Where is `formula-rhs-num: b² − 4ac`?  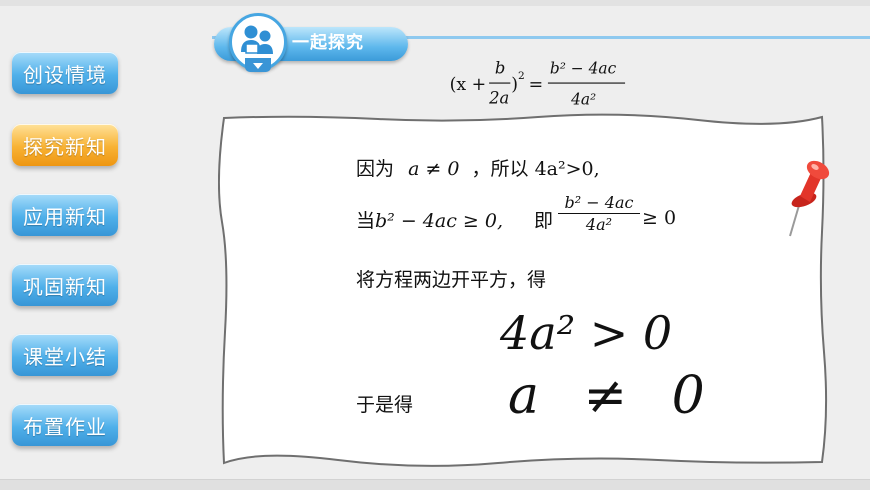 formula-rhs-num: b² − 4ac is located at coordinates (583, 68).